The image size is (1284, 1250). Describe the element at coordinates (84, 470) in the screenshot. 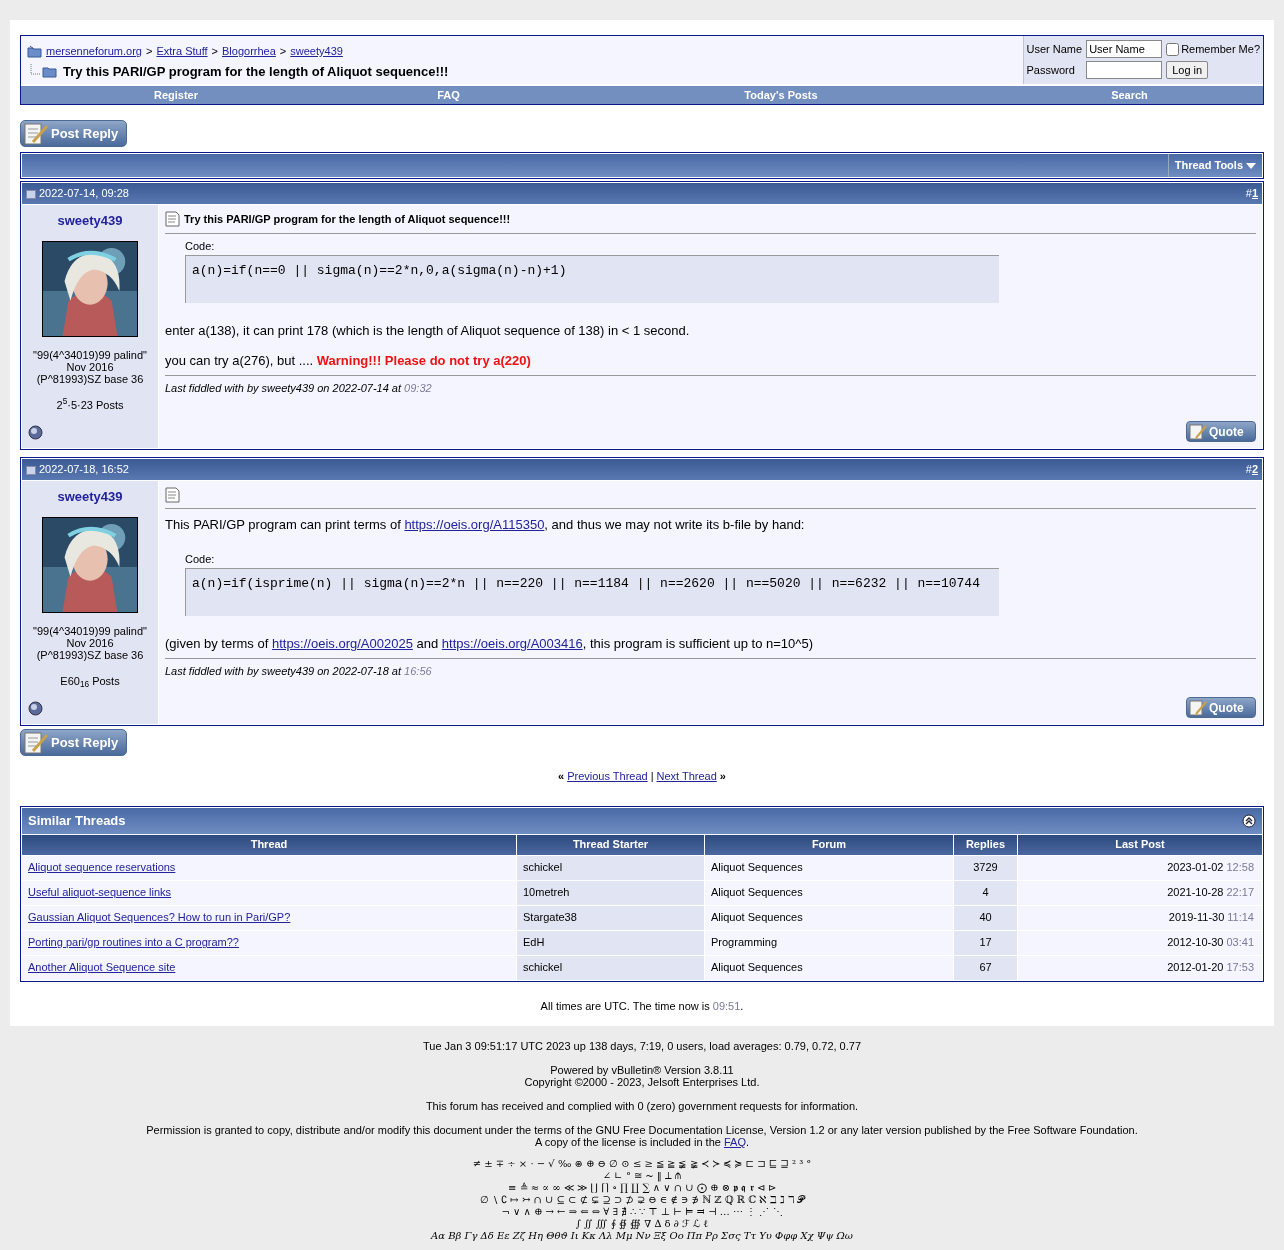

I see `post-date: 2022-07-18, 16:52` at that location.